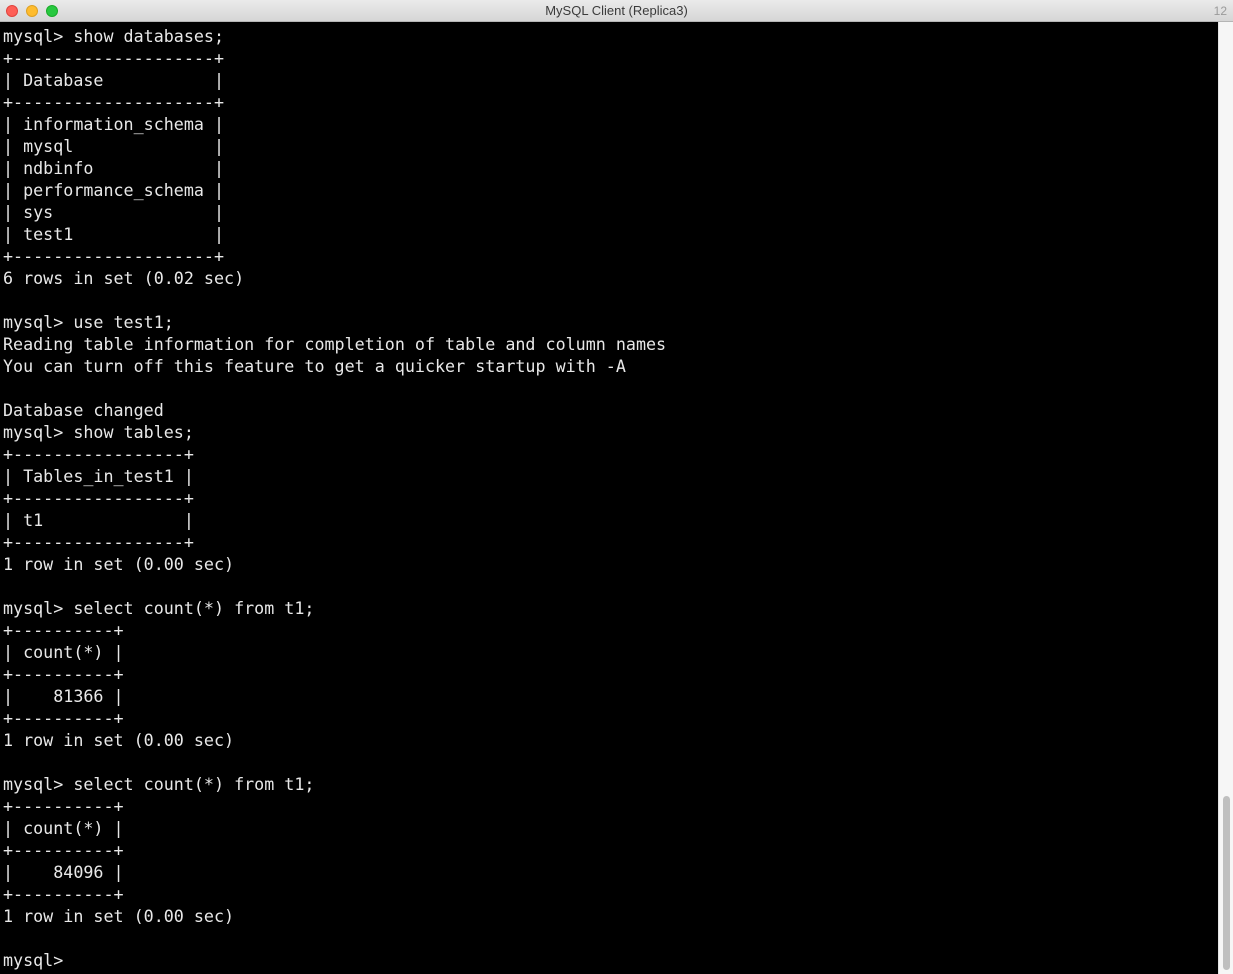 The width and height of the screenshot is (1233, 974). I want to click on window-title: MySQL Client (Replica3), so click(616, 10).